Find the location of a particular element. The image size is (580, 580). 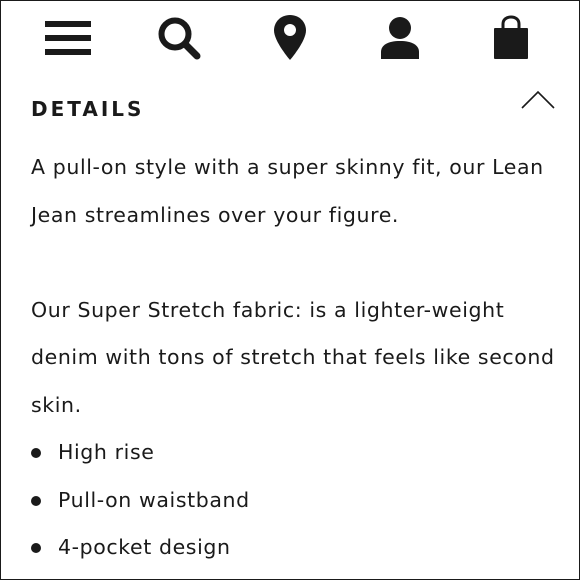

hamburger-menu-icon is located at coordinates (68, 38).